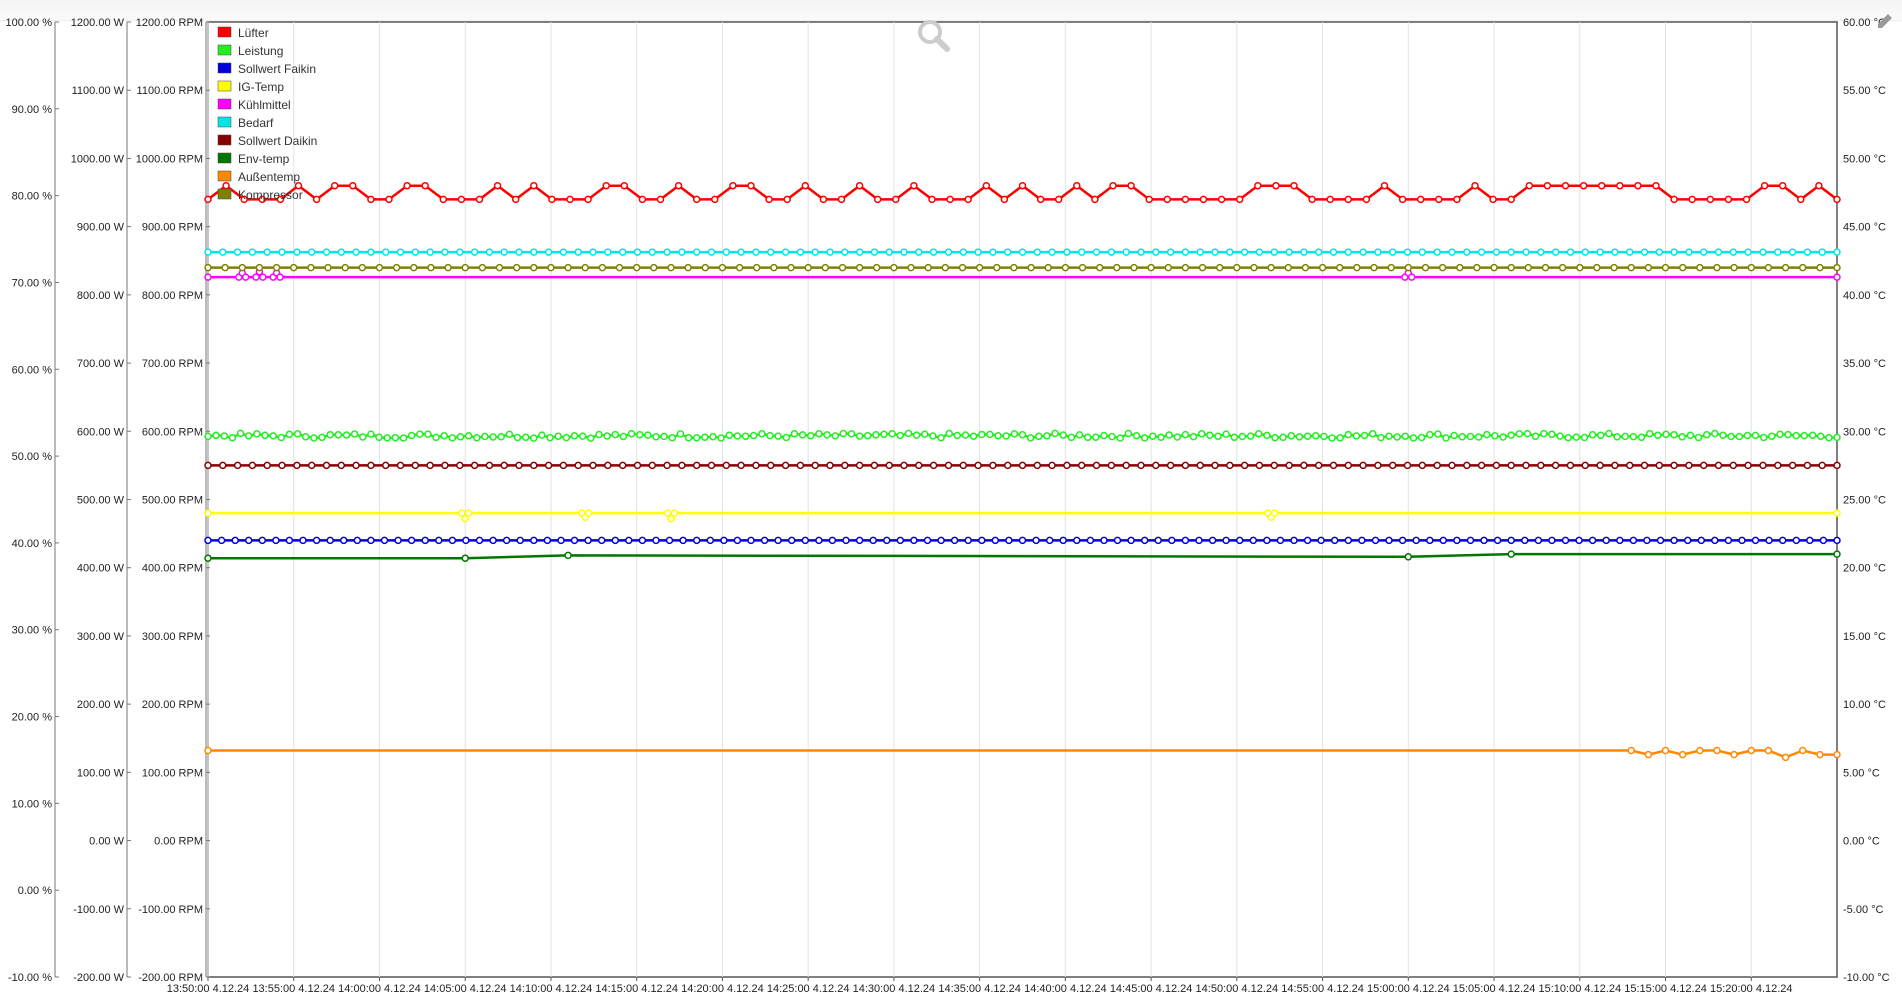 The height and width of the screenshot is (1005, 1902). What do you see at coordinates (101, 296) in the screenshot?
I see `y-tick-label-watt: 800.00 W` at bounding box center [101, 296].